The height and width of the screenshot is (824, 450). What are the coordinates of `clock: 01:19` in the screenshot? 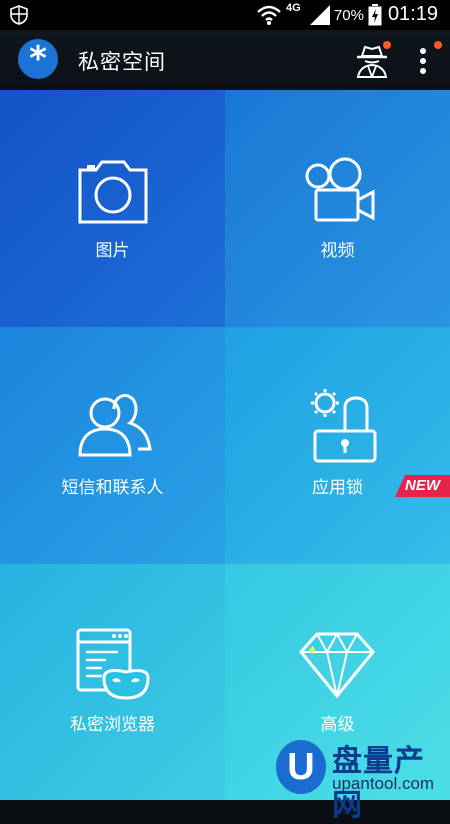 It's located at (412, 14).